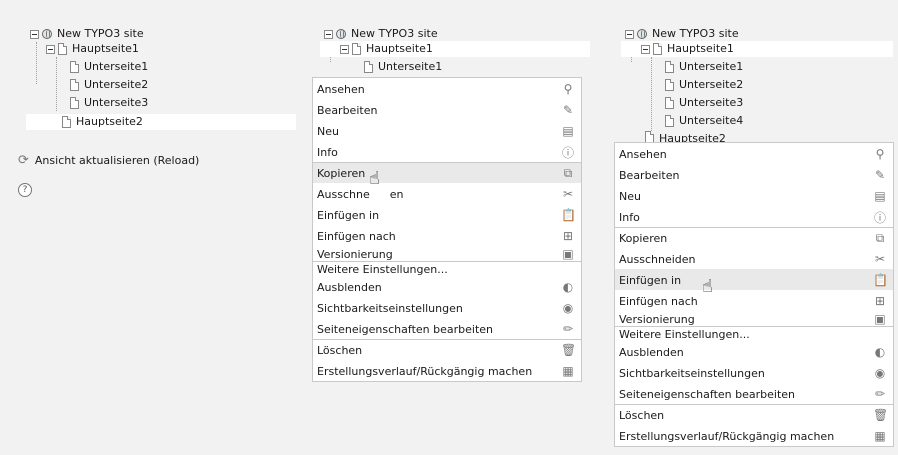 The width and height of the screenshot is (898, 455). What do you see at coordinates (47, 34) in the screenshot?
I see `globe-icon` at bounding box center [47, 34].